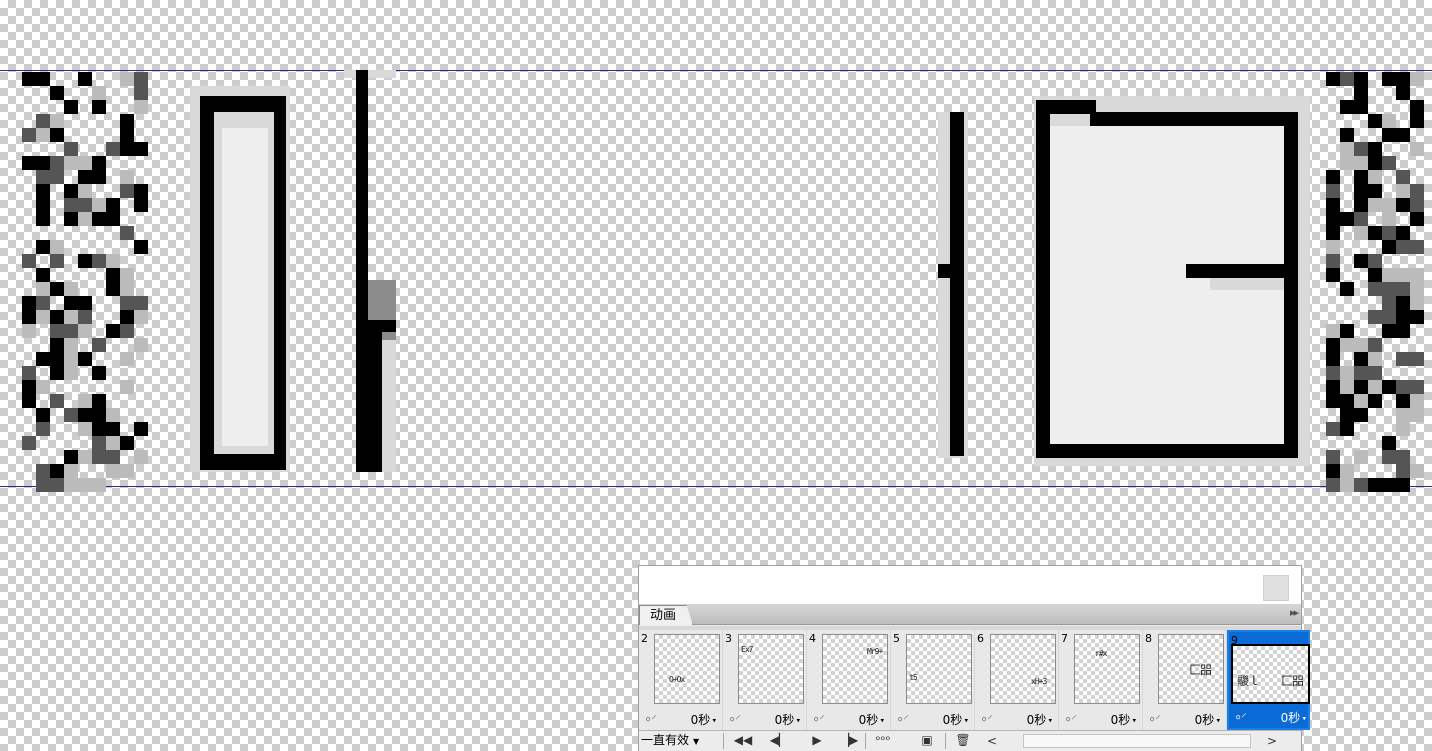 The image size is (1432, 751). What do you see at coordinates (1294, 612) in the screenshot?
I see `double-chevron-right-icon: ▸▸` at bounding box center [1294, 612].